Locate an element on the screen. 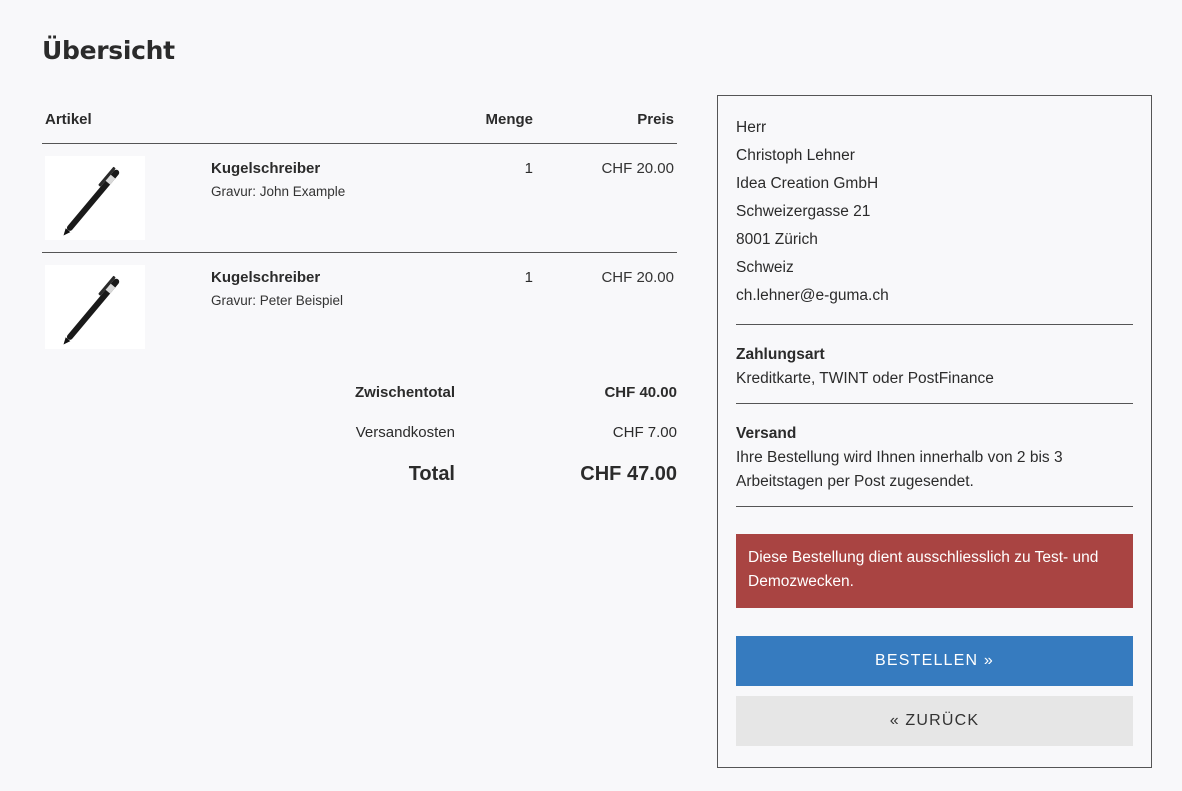  address-company: Idea Creation GmbH is located at coordinates (807, 183).